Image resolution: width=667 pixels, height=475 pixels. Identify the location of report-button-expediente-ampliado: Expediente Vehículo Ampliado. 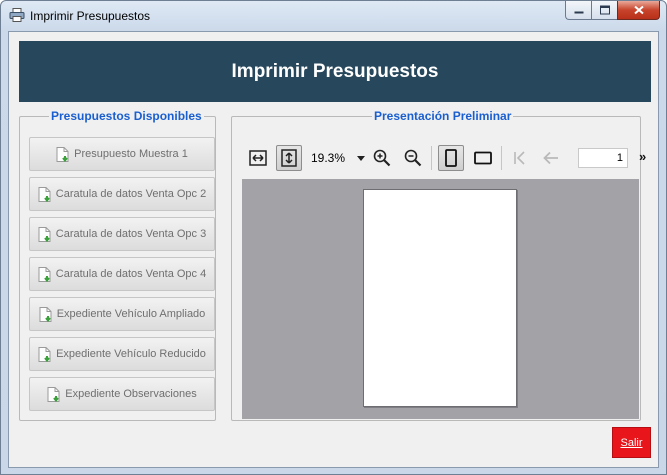
(122, 314).